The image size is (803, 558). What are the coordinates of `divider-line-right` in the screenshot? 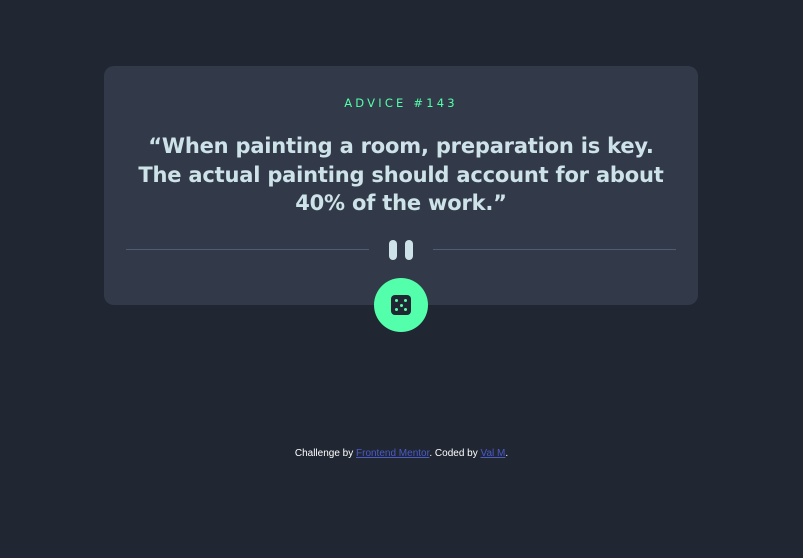 It's located at (554, 249).